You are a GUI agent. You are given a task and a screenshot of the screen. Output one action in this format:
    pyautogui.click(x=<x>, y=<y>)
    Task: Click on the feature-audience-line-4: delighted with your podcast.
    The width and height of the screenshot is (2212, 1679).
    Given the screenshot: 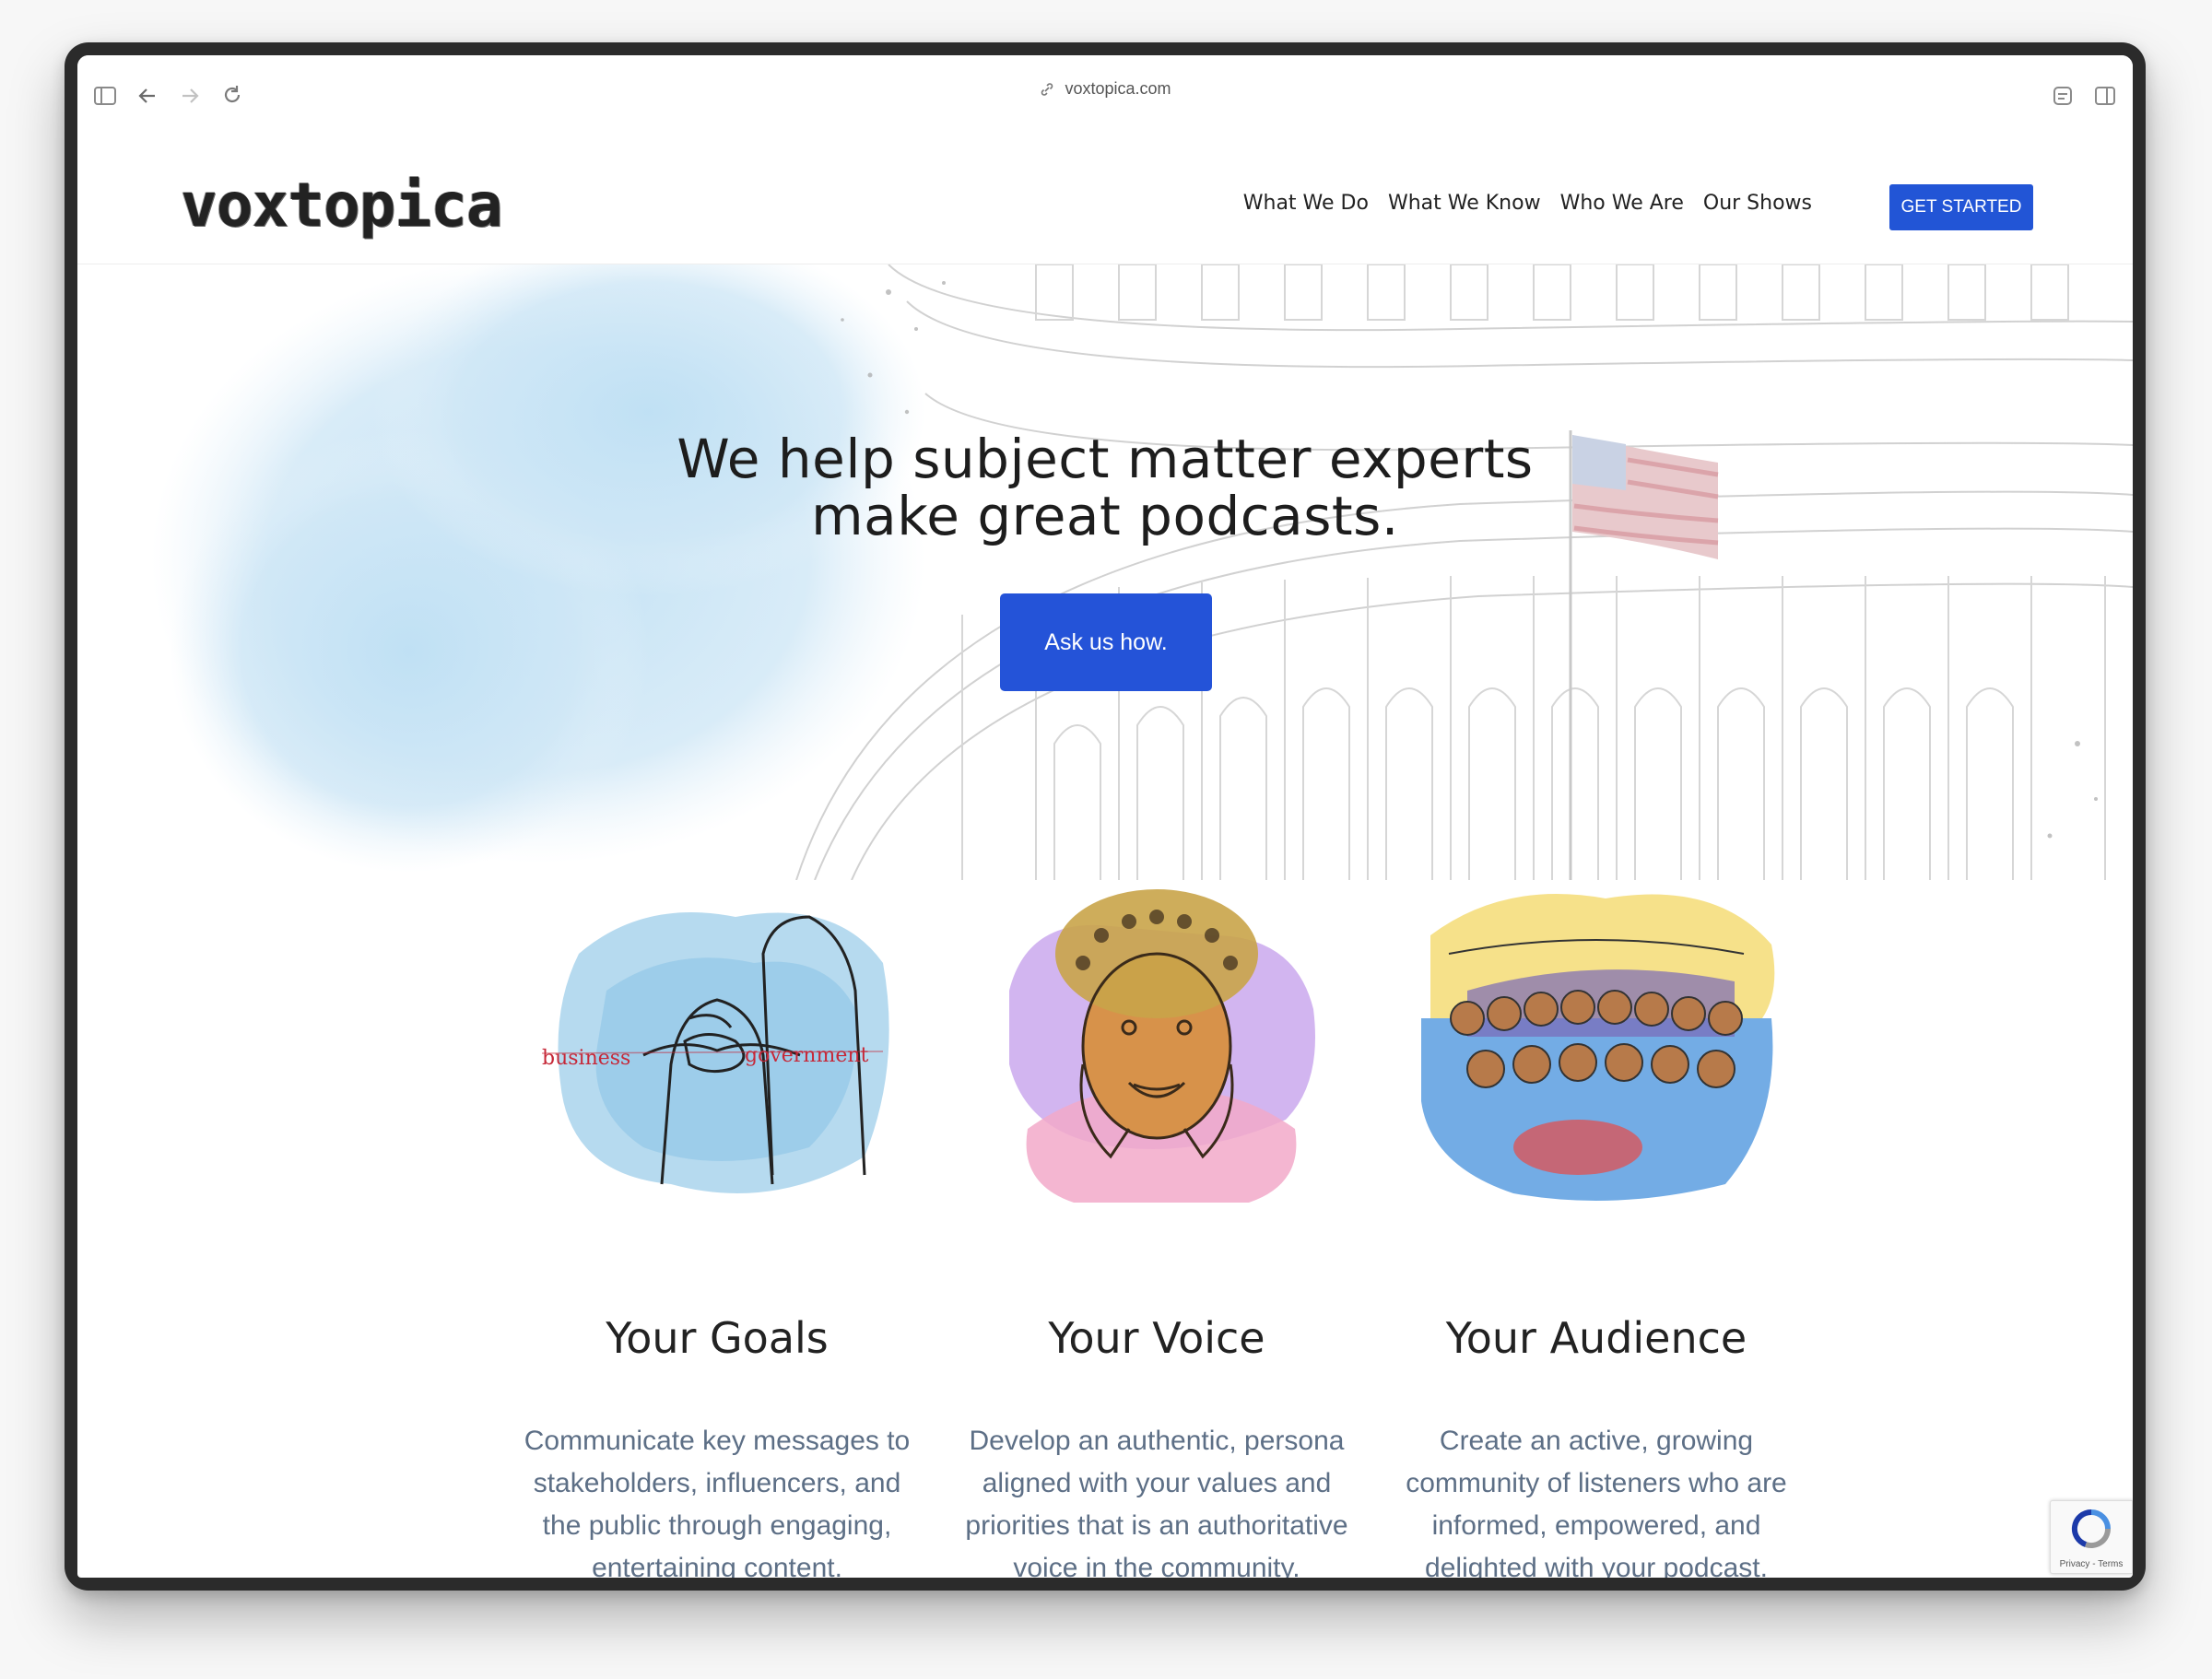 What is the action you would take?
    pyautogui.click(x=1596, y=1565)
    